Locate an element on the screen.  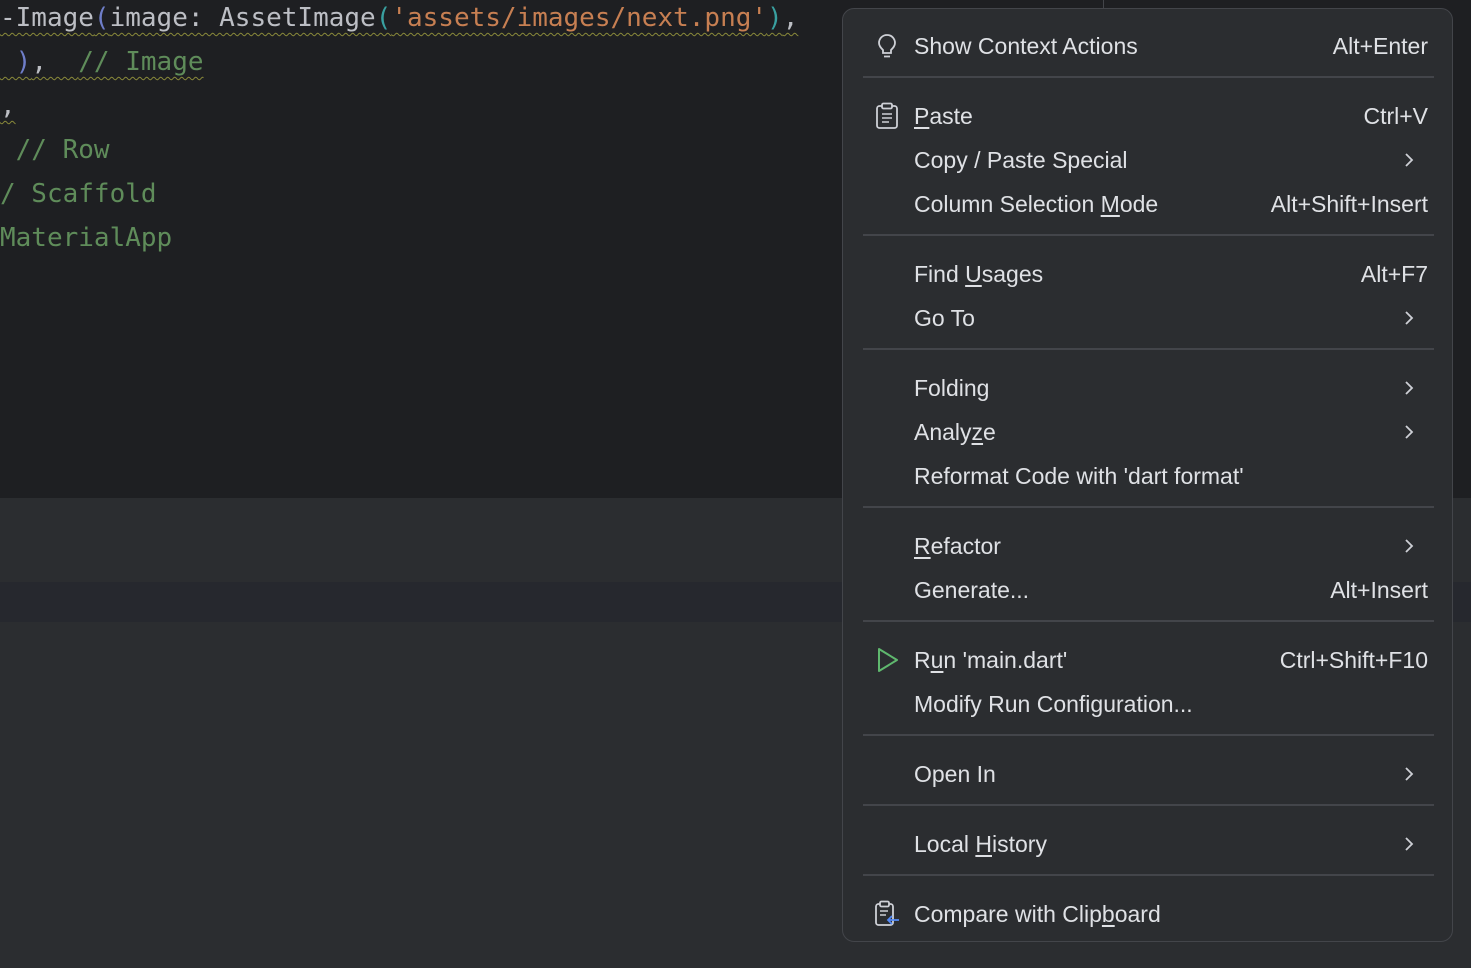
code-token: MaterialApp is located at coordinates (86, 238).